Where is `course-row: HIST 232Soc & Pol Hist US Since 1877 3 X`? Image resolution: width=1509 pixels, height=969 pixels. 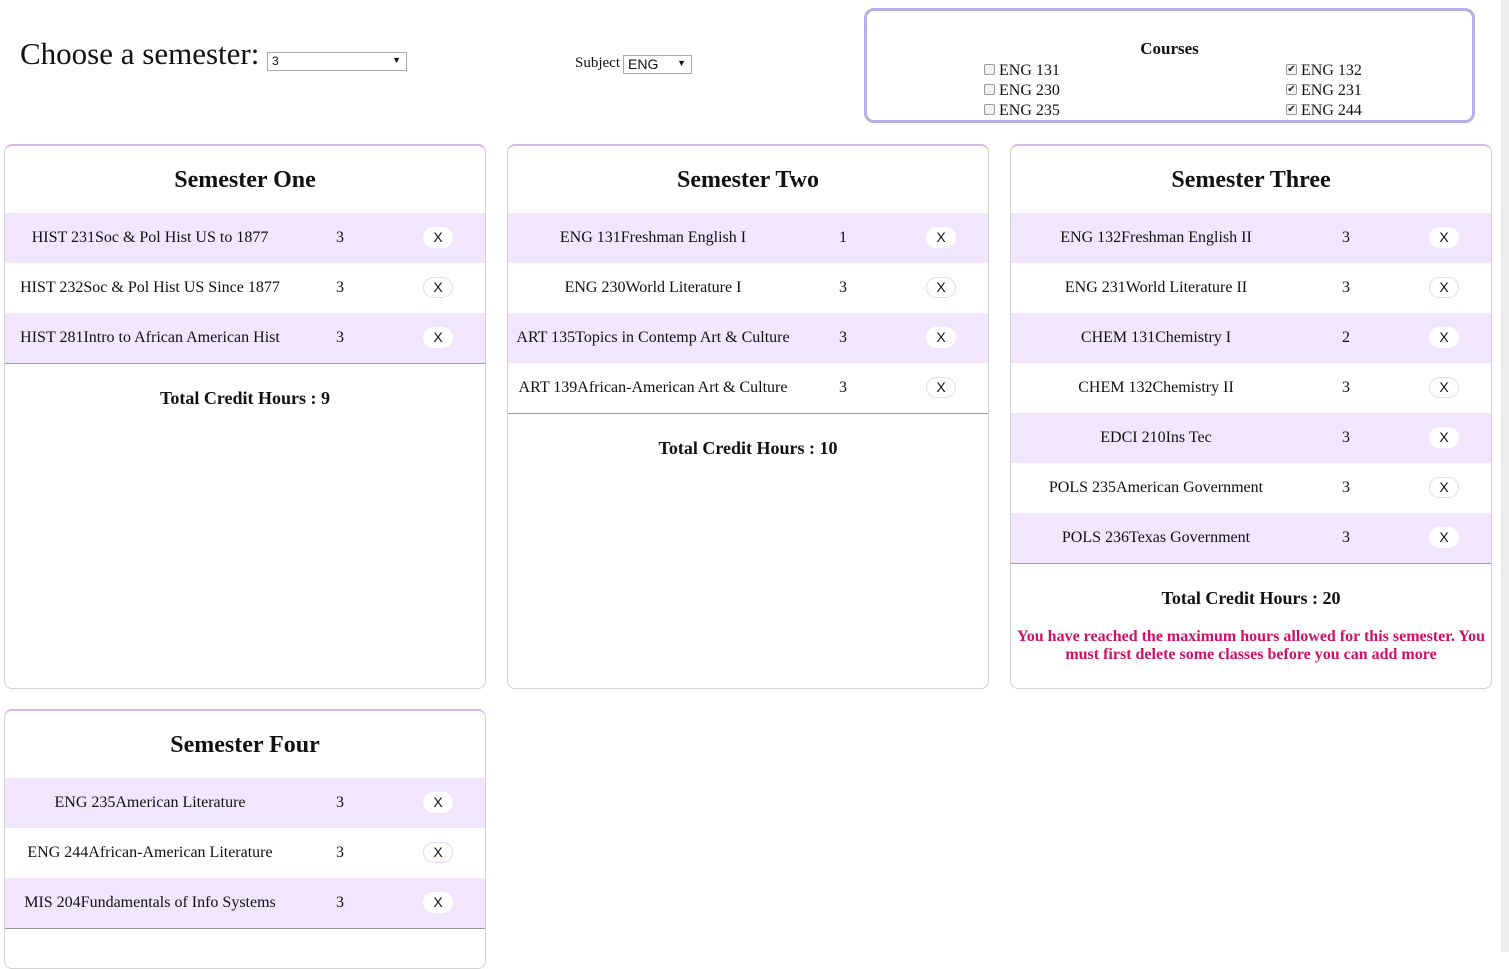
course-row: HIST 232Soc & Pol Hist US Since 1877 3 X is located at coordinates (245, 288).